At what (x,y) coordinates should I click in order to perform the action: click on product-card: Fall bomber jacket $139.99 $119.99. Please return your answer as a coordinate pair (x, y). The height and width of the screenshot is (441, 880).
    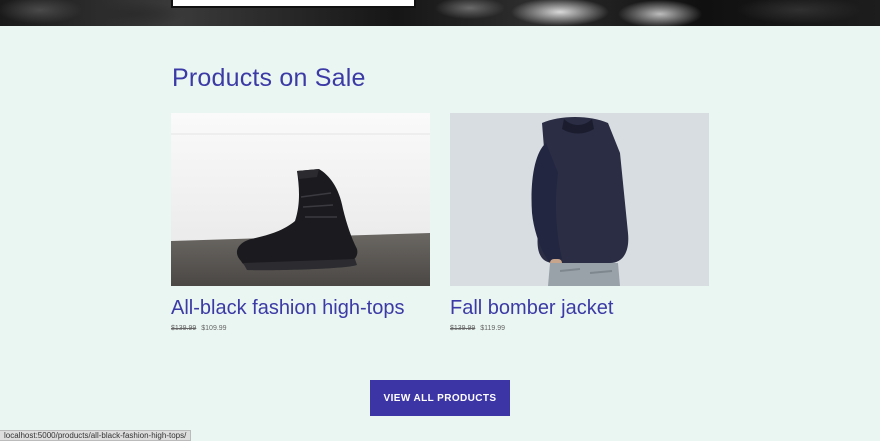
    Looking at the image, I should click on (579, 222).